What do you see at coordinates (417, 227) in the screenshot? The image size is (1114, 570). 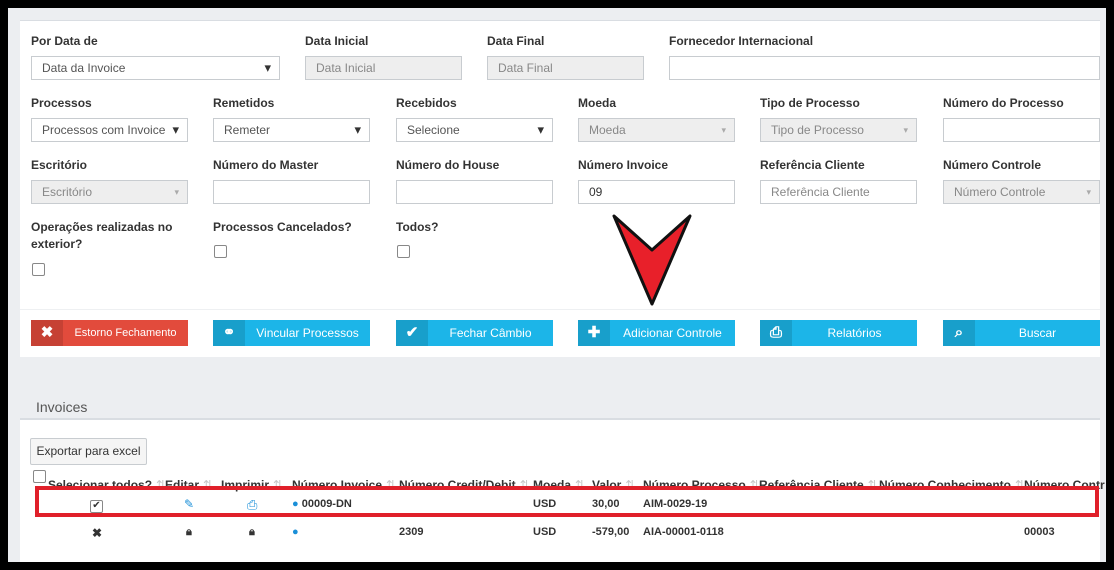 I see `todos-label: Todos?` at bounding box center [417, 227].